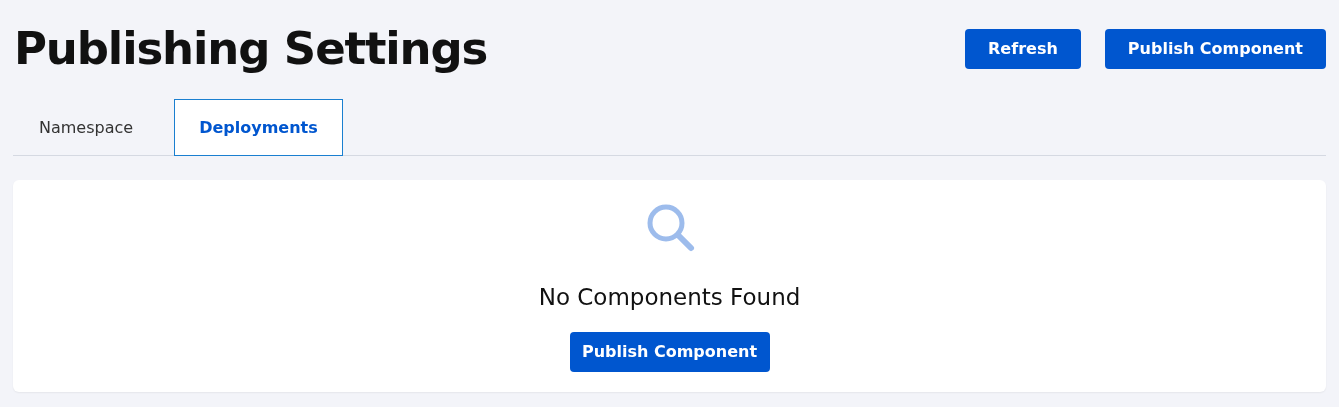 The height and width of the screenshot is (407, 1339). Describe the element at coordinates (669, 351) in the screenshot. I see `publish-component-button: Publish Component` at that location.